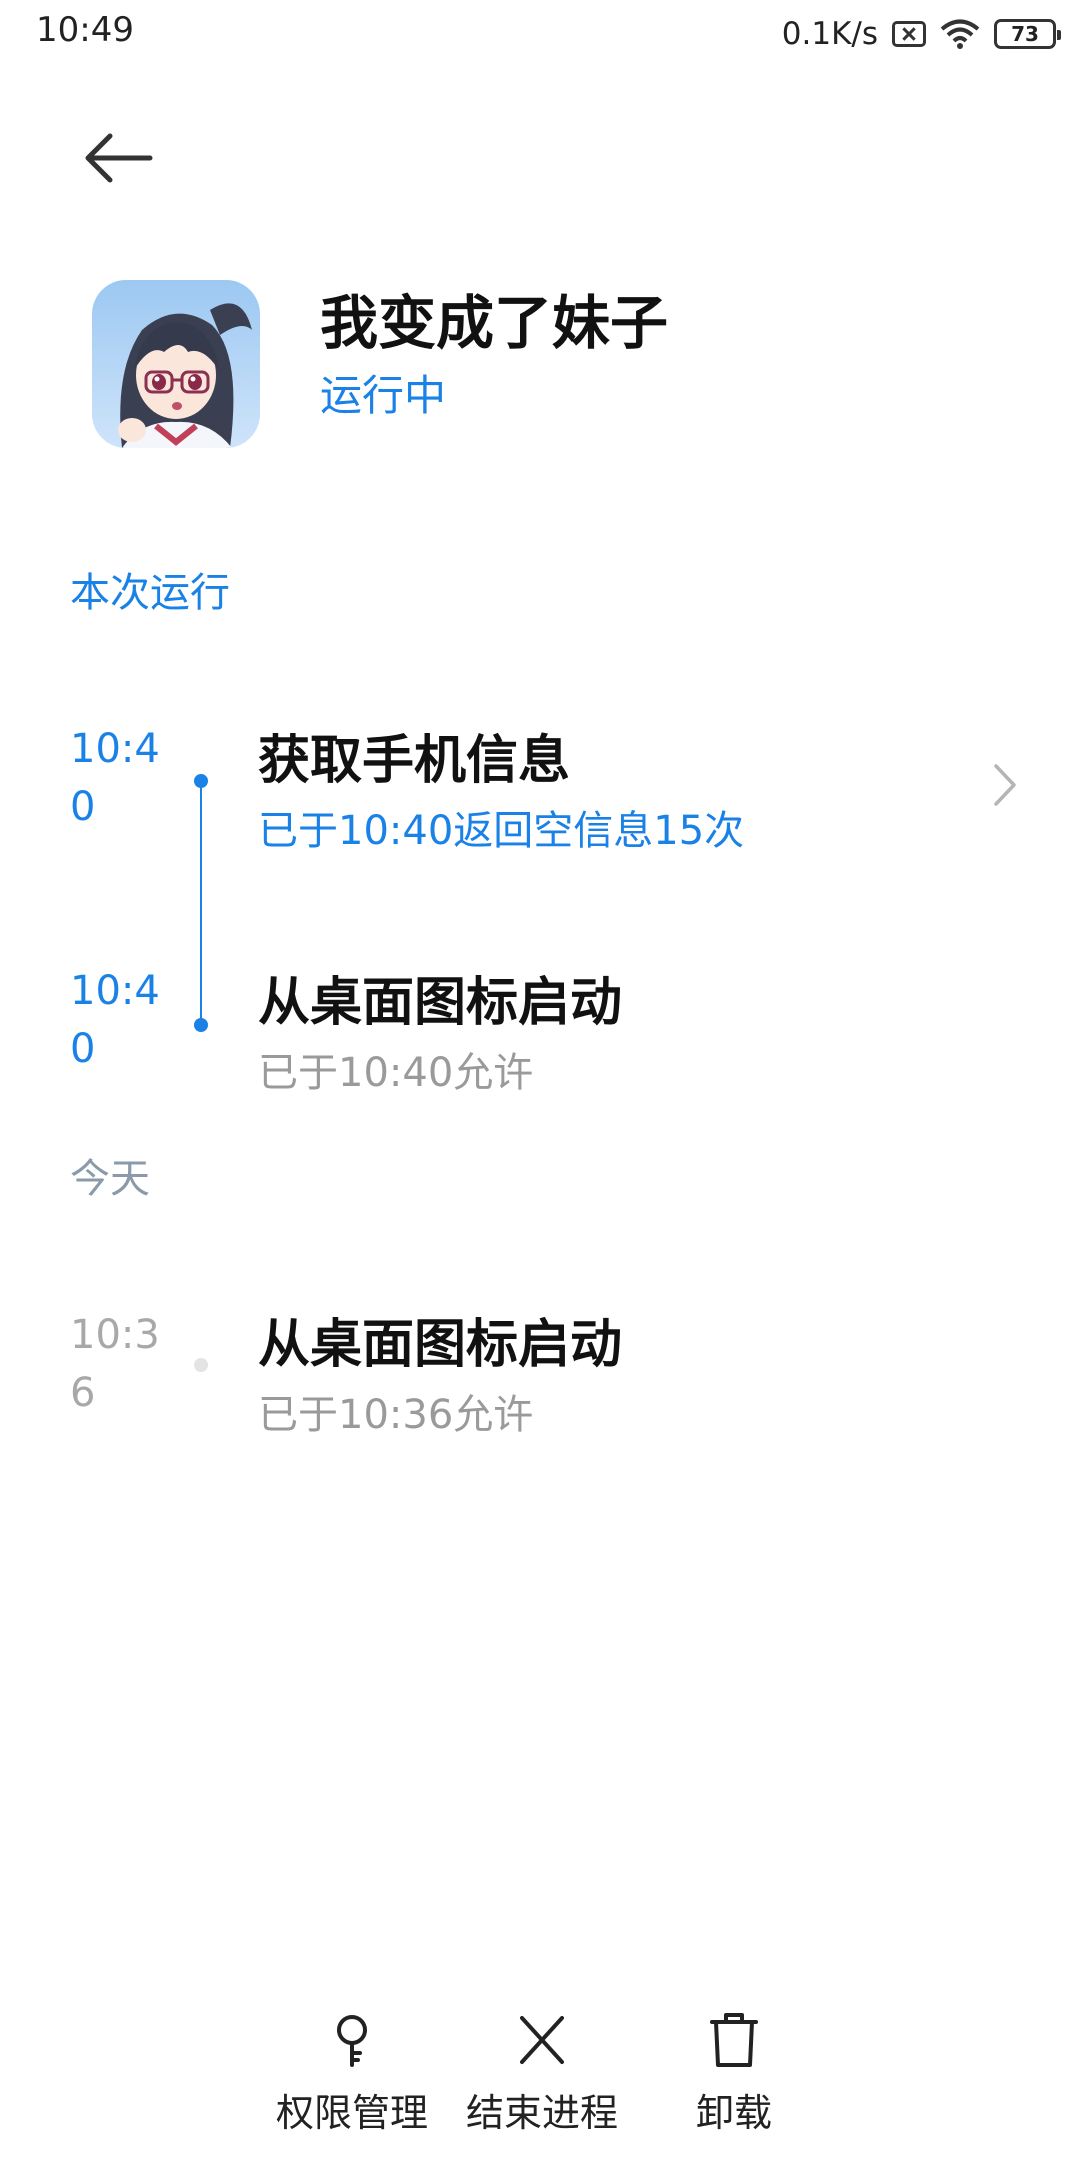 The height and width of the screenshot is (2160, 1080). What do you see at coordinates (352, 2041) in the screenshot?
I see `key-icon` at bounding box center [352, 2041].